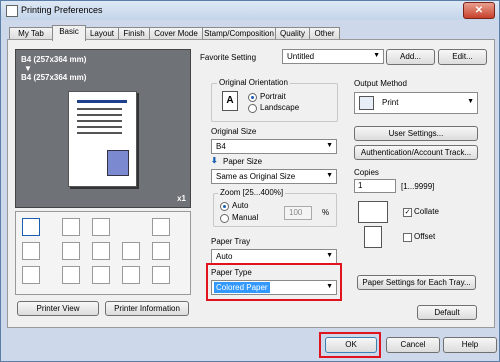 This screenshot has height=362, width=500. Describe the element at coordinates (274, 282) in the screenshot. I see `paper-type-highlight-box` at that location.